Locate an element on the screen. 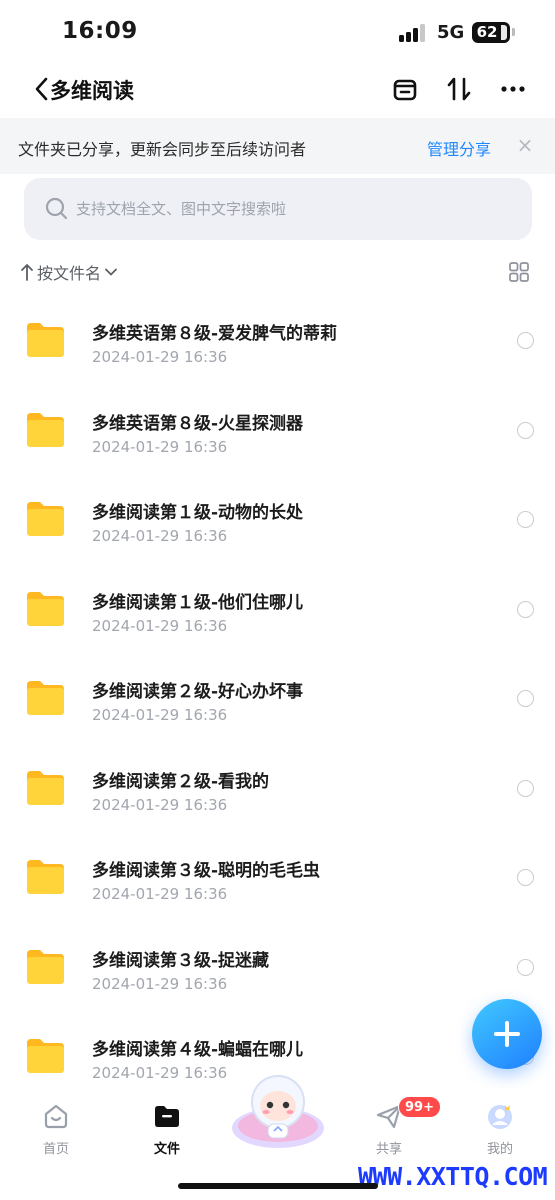 The height and width of the screenshot is (1200, 555). close-icon: × is located at coordinates (525, 145).